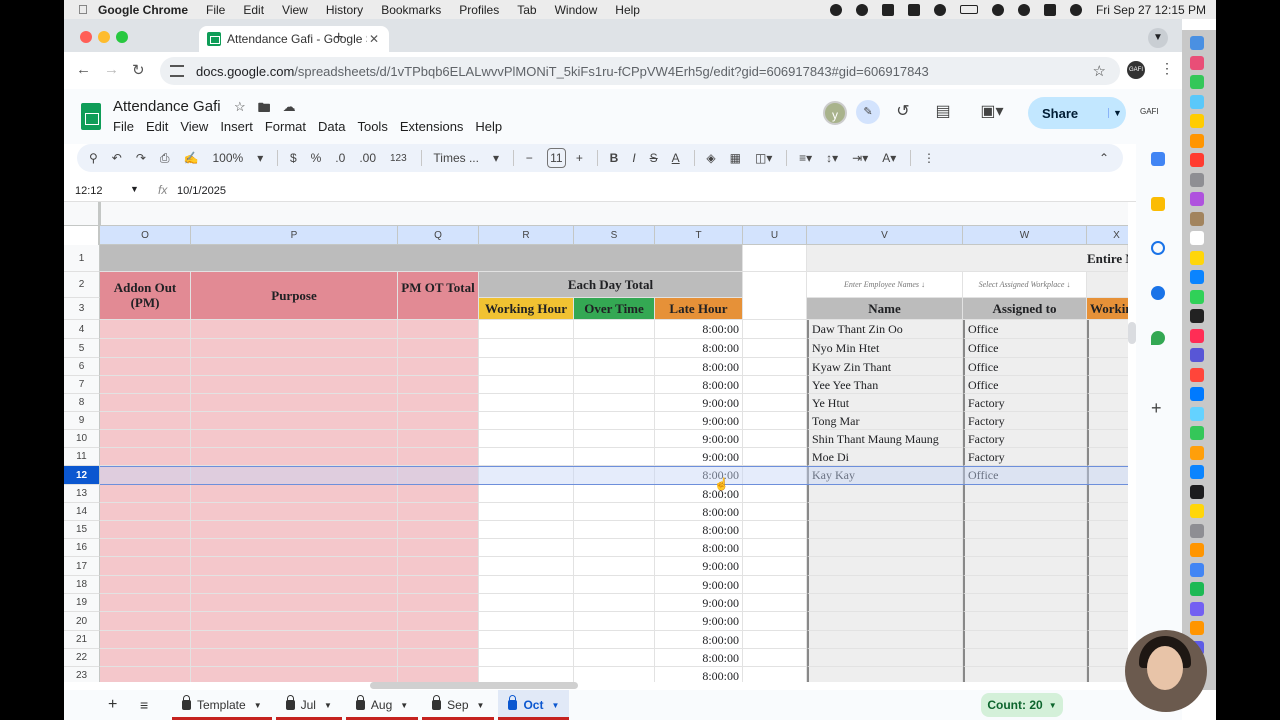 This screenshot has height=720, width=1280. Describe the element at coordinates (1151, 10) in the screenshot. I see `menubar-clock: Fri Sep 27 12:15 PM` at that location.